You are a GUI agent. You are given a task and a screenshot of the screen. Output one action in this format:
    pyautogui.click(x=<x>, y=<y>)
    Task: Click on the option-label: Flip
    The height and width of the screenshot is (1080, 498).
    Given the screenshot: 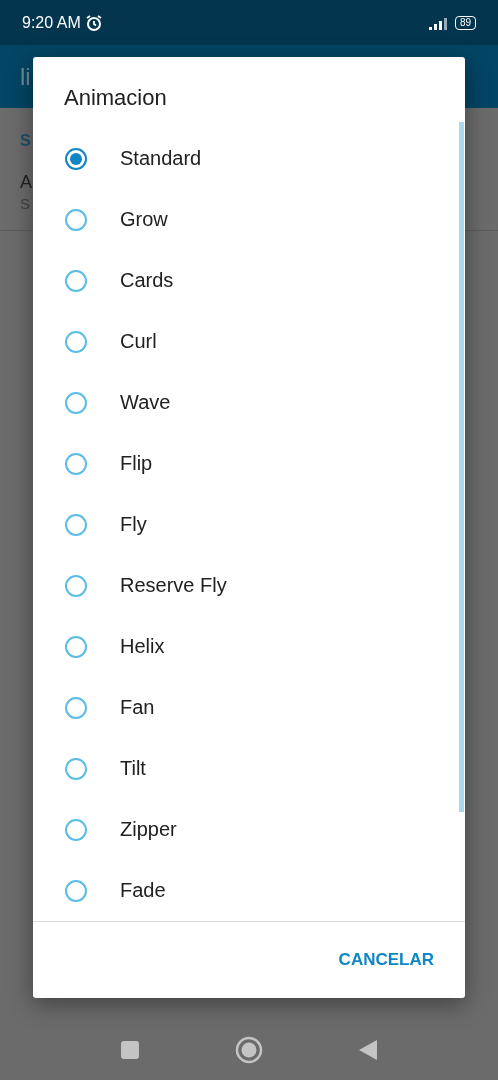 What is the action you would take?
    pyautogui.click(x=136, y=463)
    